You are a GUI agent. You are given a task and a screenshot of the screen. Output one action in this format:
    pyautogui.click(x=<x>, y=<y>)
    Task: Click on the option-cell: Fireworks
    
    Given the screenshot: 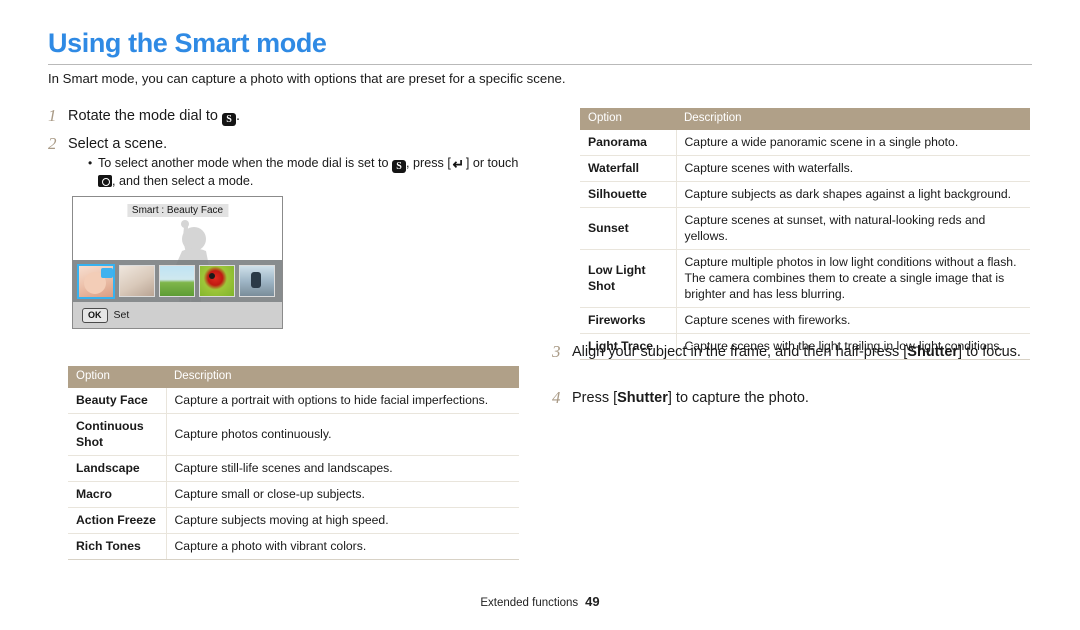 What is the action you would take?
    pyautogui.click(x=628, y=320)
    